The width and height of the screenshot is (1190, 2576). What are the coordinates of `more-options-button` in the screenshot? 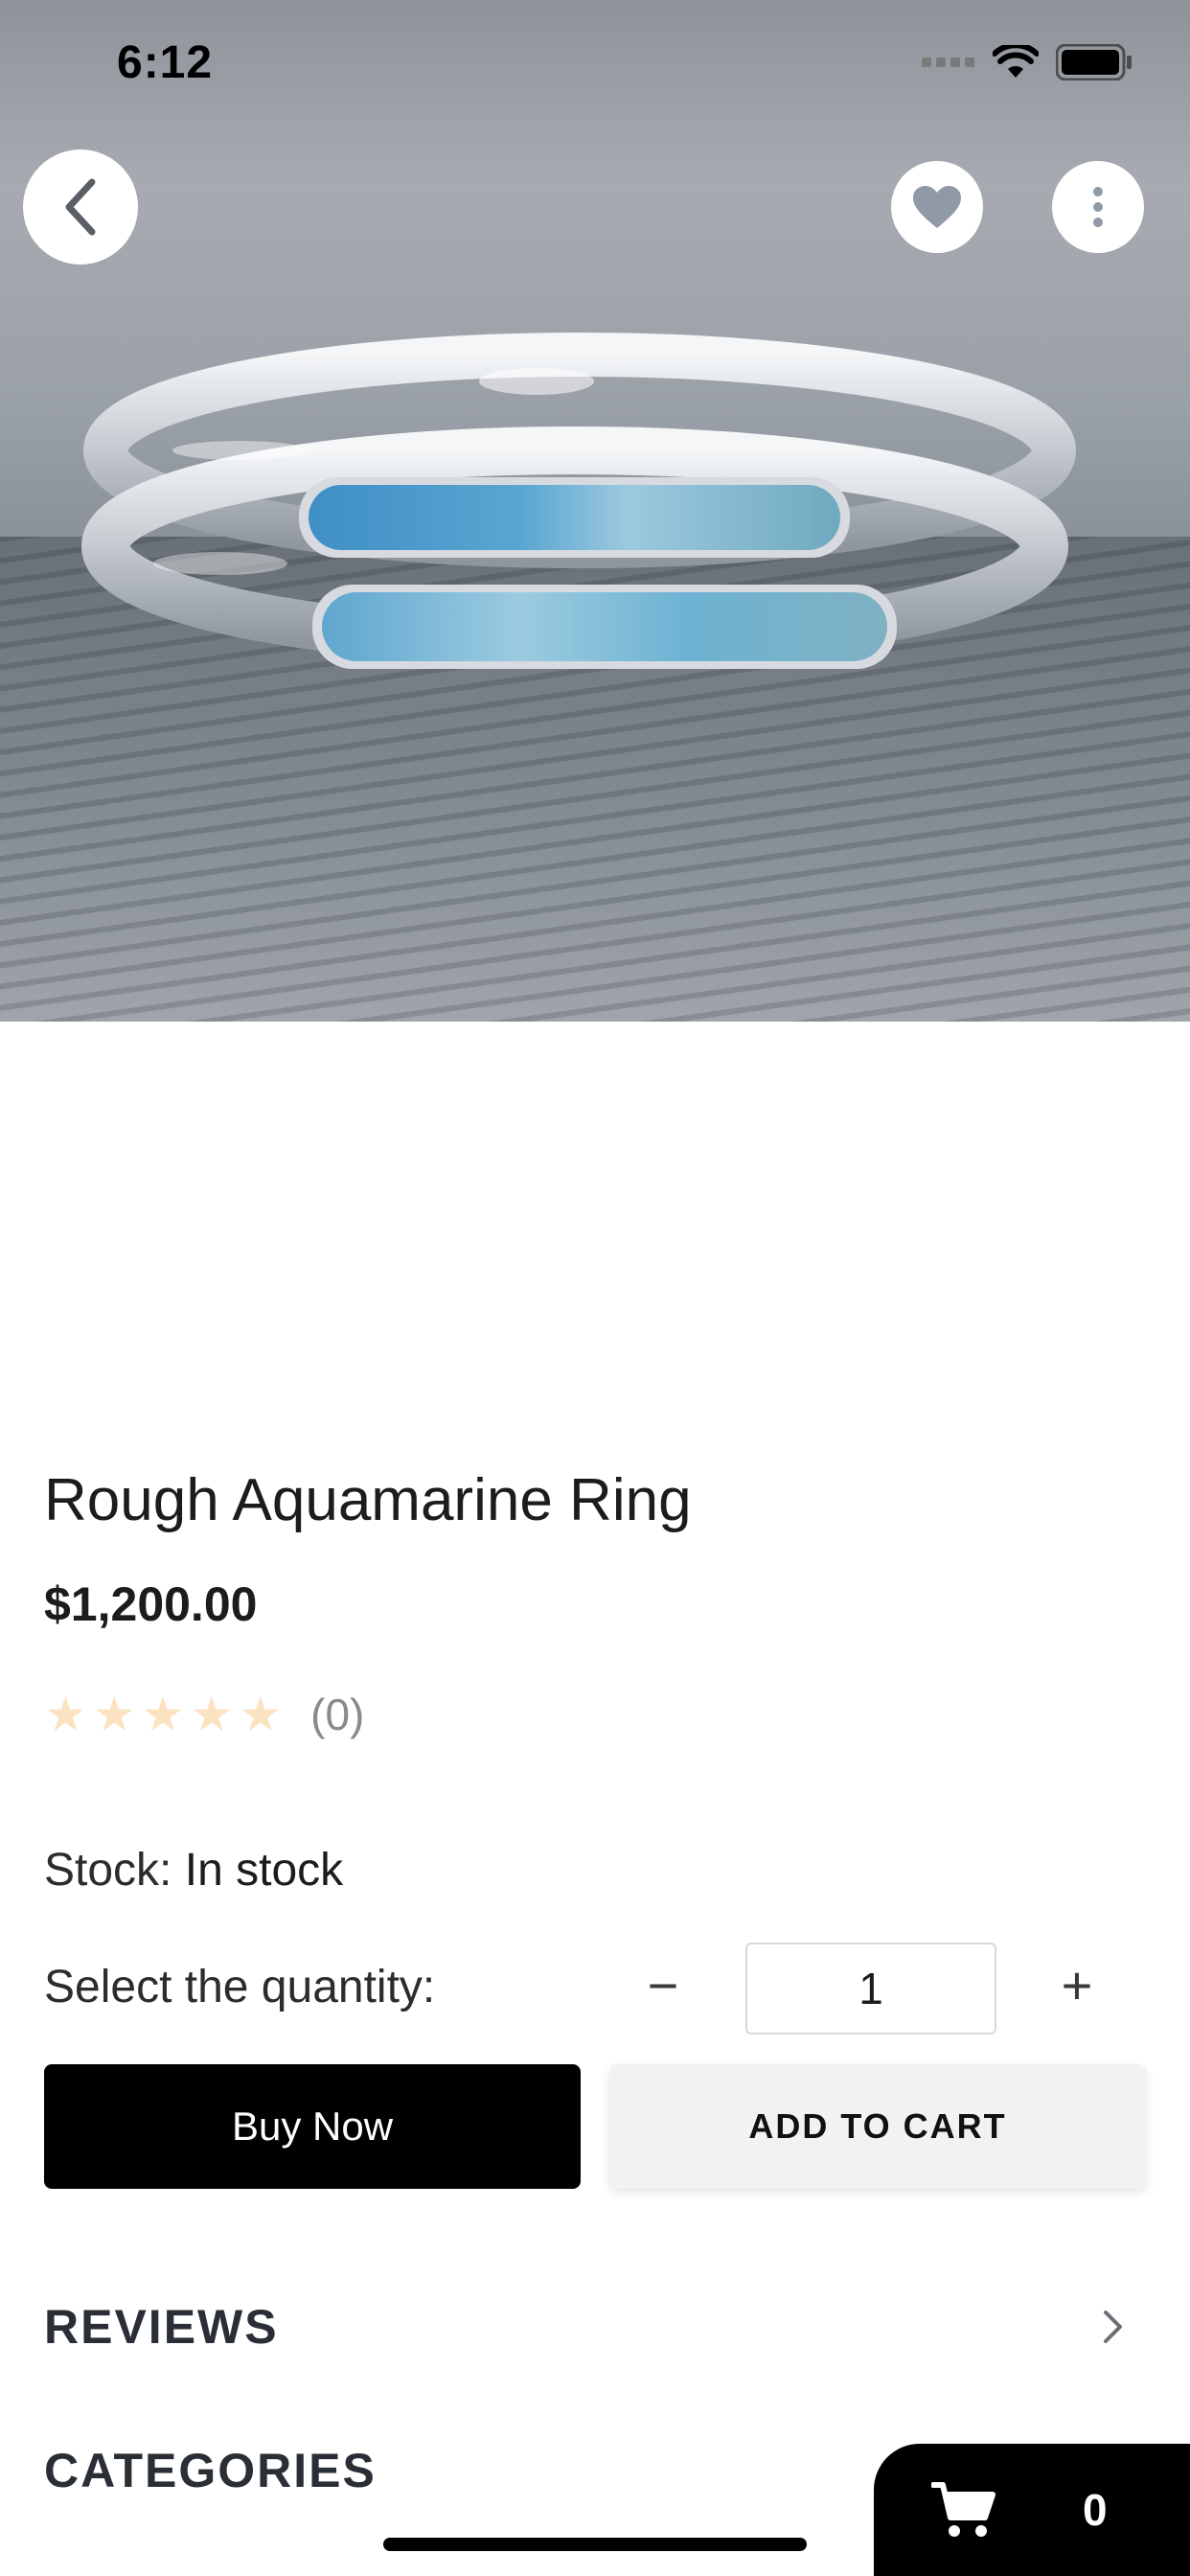 It's located at (1098, 207).